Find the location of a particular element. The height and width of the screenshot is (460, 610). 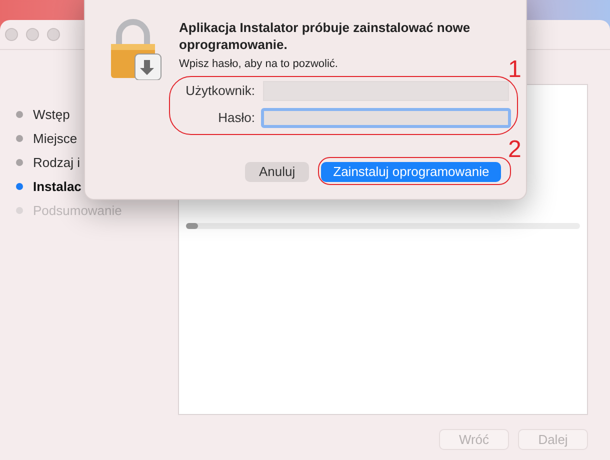

close-button is located at coordinates (11, 34).